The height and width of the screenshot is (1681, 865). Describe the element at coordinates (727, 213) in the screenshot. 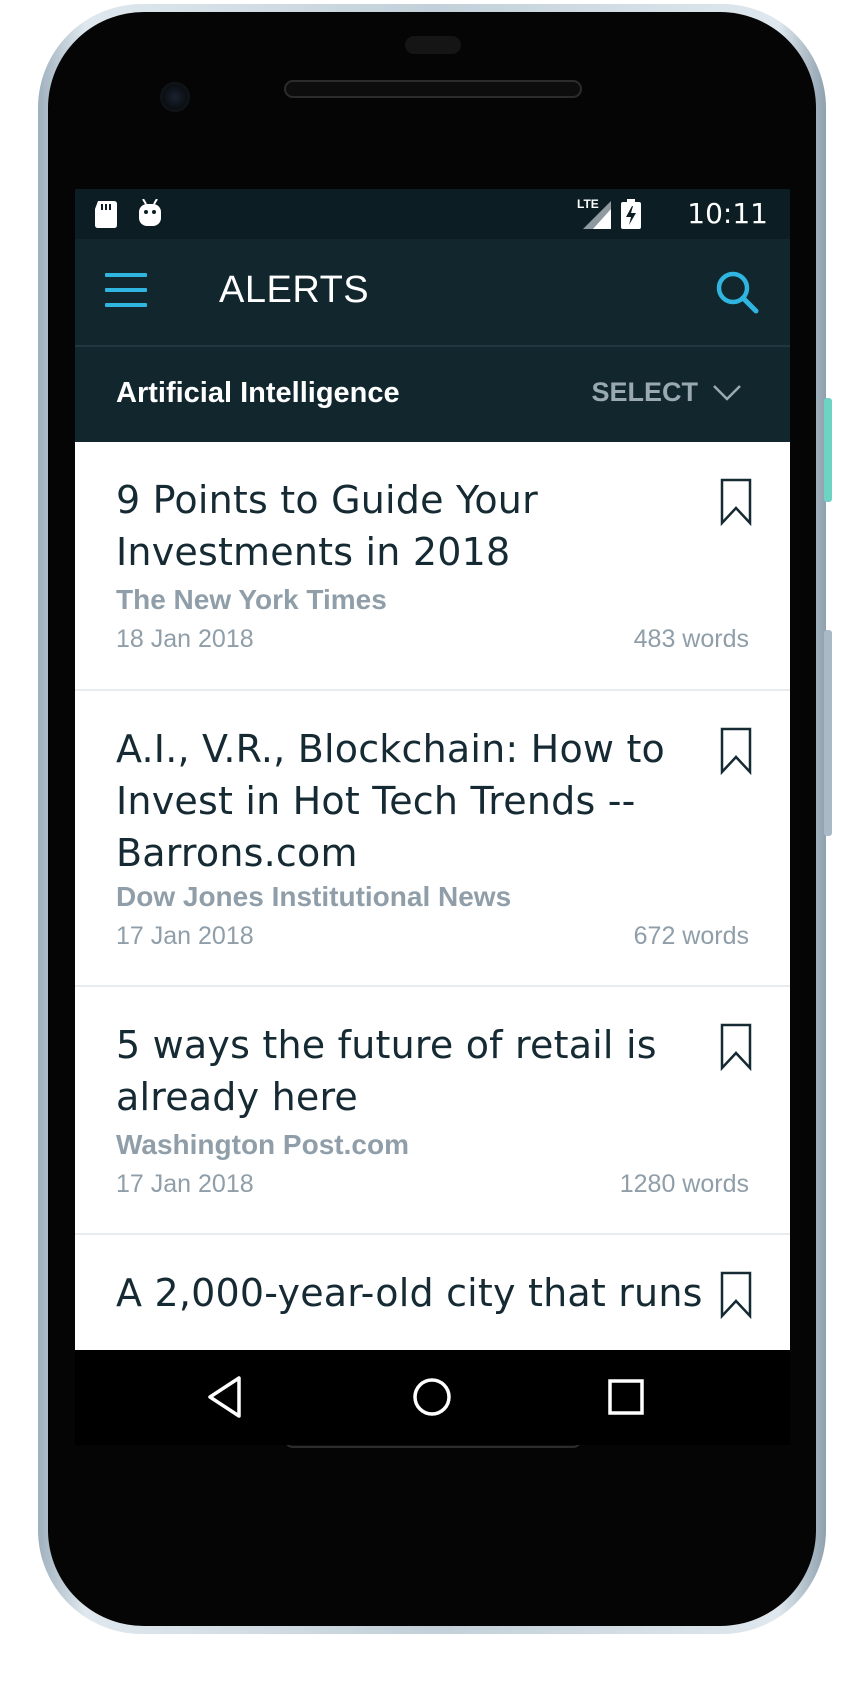

I see `status-clock: 10:11` at that location.